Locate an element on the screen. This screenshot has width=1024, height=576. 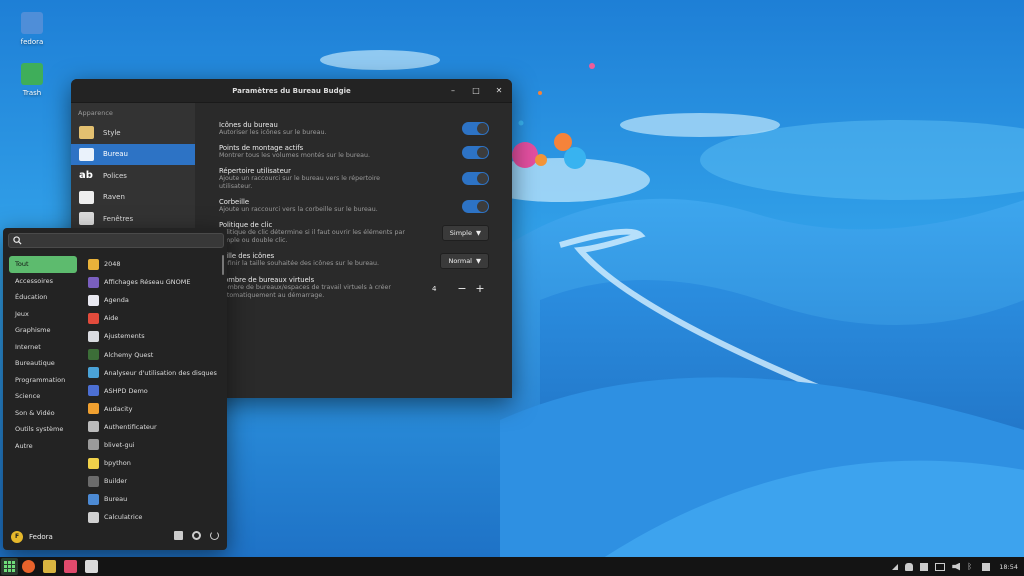
settings-icon is located at coordinates (196, 535).